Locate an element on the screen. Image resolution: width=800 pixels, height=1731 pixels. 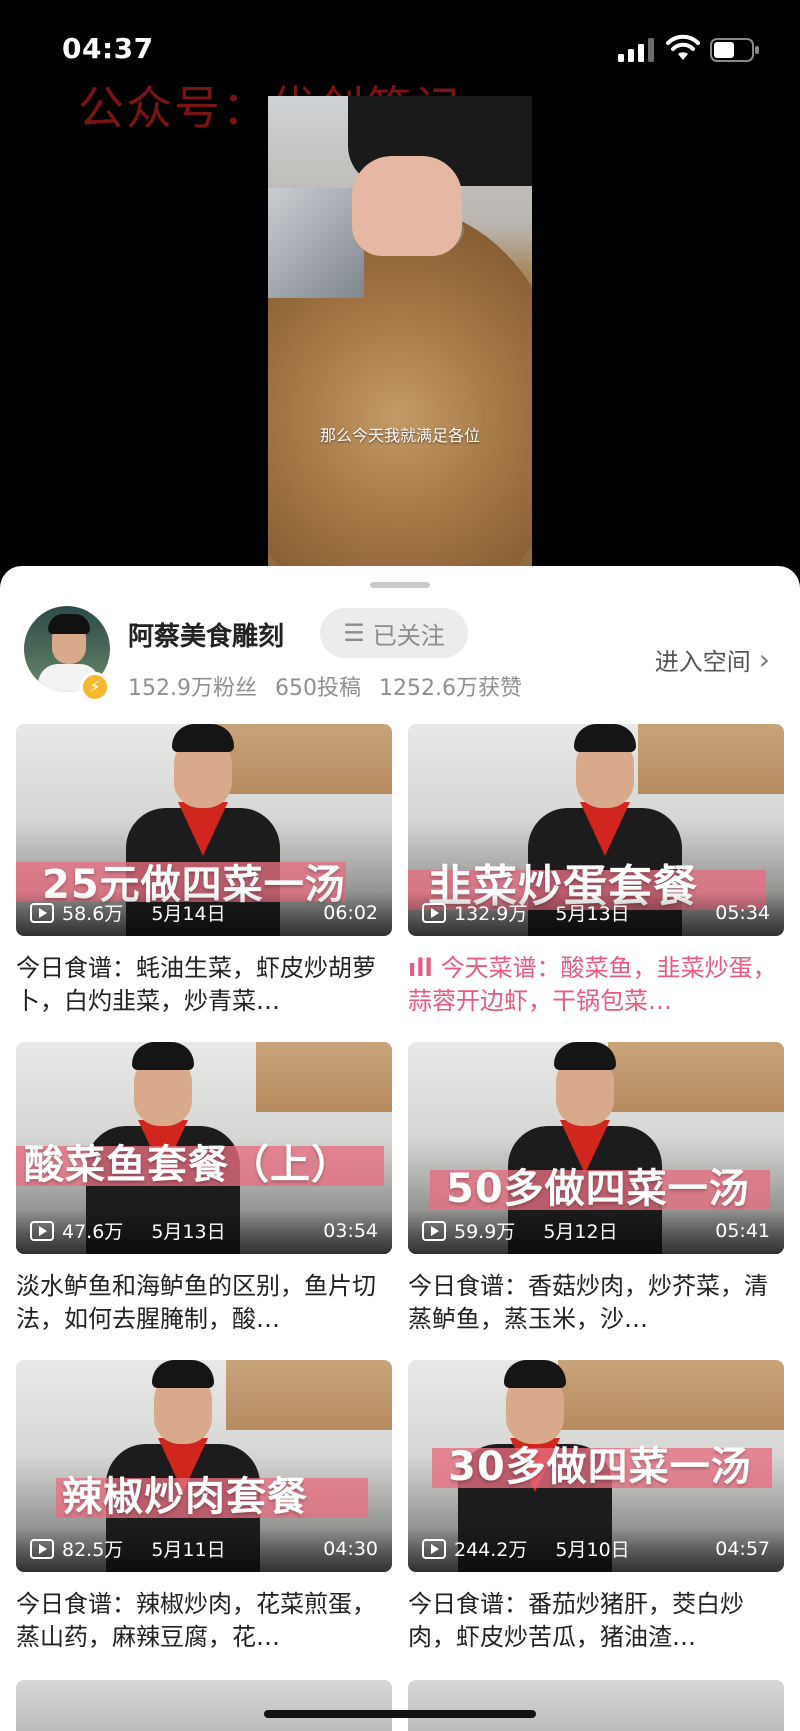
video-duration: 05:34 is located at coordinates (742, 912).